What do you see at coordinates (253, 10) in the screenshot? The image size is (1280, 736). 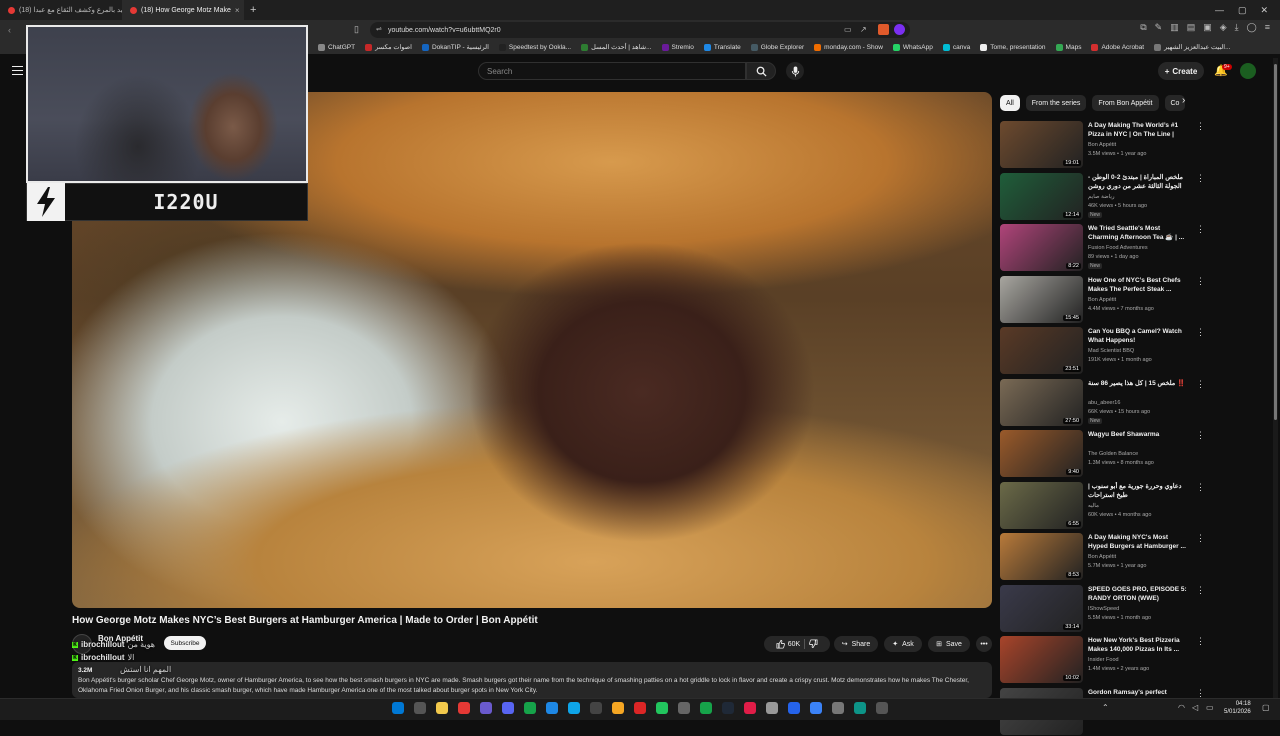 I see `new-tab-icon: +` at bounding box center [253, 10].